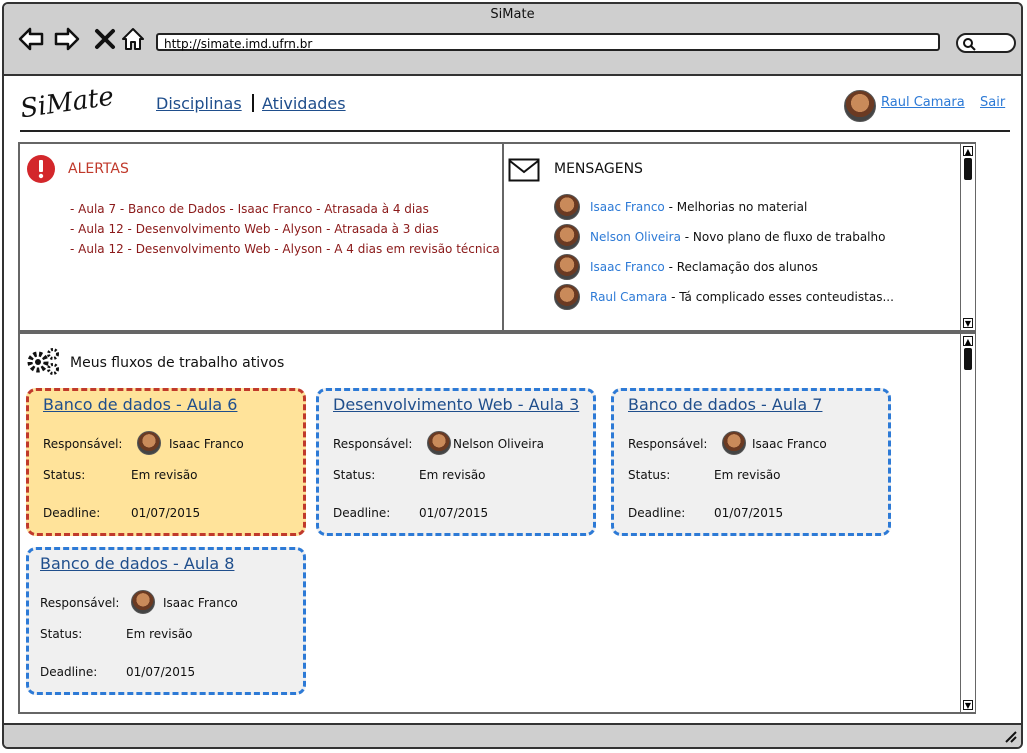 Image resolution: width=1027 pixels, height=753 pixels. I want to click on mail-icon, so click(524, 170).